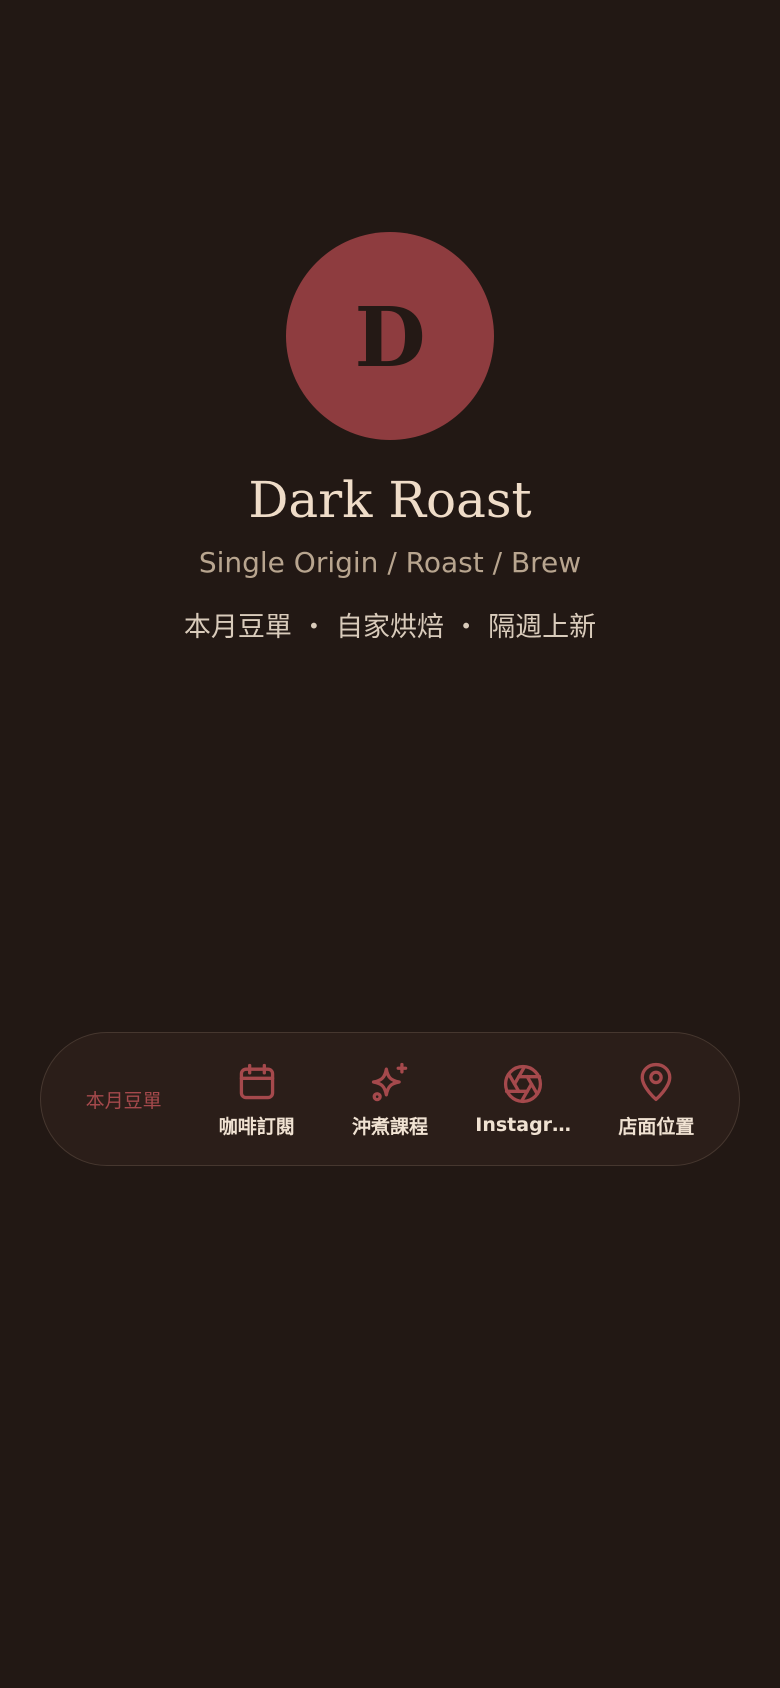  What do you see at coordinates (257, 1082) in the screenshot?
I see `calendar-icon` at bounding box center [257, 1082].